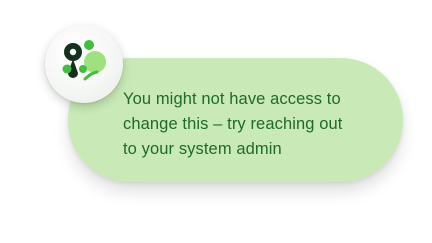 The width and height of the screenshot is (432, 243). What do you see at coordinates (84, 60) in the screenshot?
I see `brand-blob-logo-icon` at bounding box center [84, 60].